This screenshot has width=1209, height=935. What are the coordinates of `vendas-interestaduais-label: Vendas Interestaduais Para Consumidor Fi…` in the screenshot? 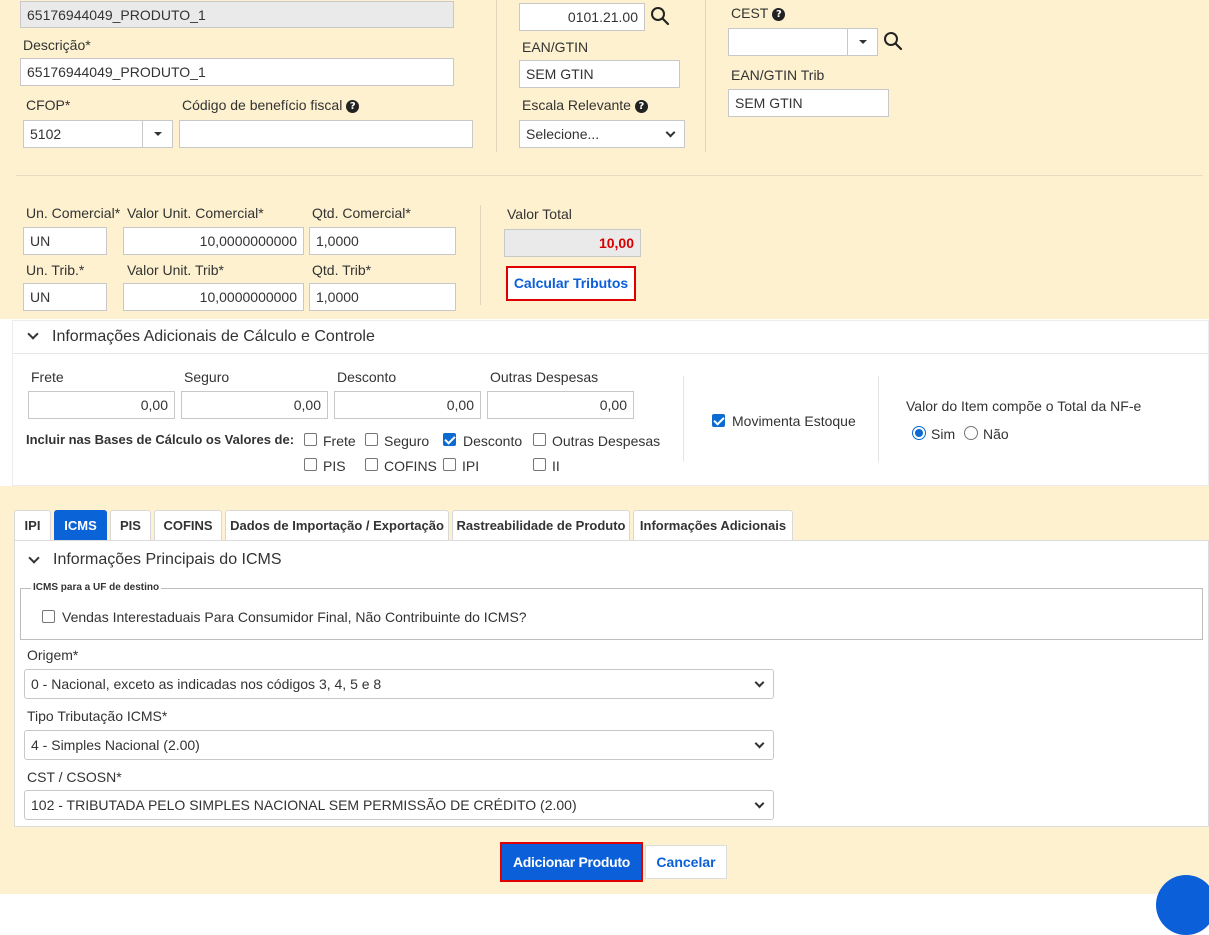 It's located at (294, 617).